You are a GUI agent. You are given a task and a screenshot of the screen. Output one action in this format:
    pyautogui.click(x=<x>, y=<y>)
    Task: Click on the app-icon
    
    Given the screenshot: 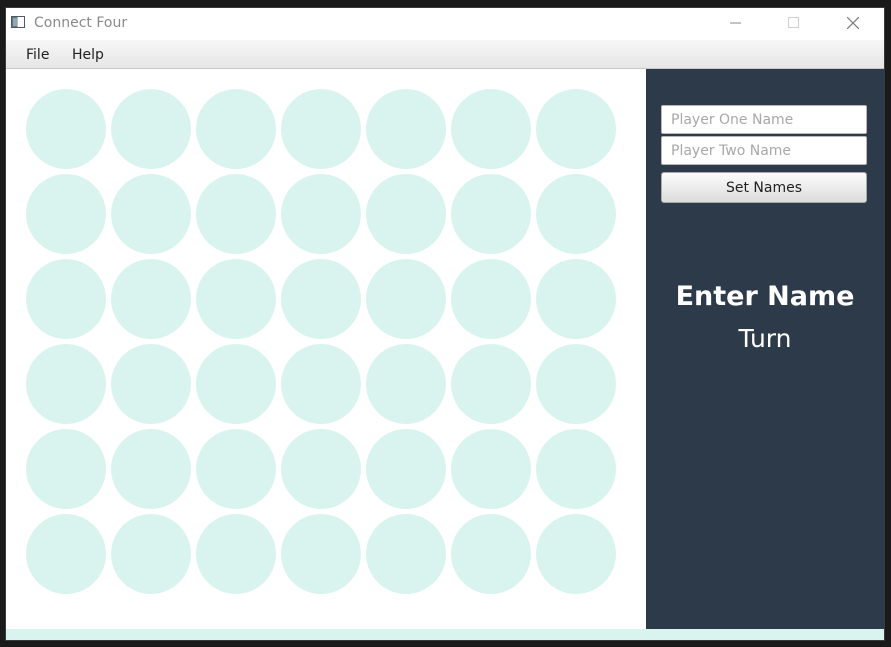 What is the action you would take?
    pyautogui.click(x=18, y=22)
    